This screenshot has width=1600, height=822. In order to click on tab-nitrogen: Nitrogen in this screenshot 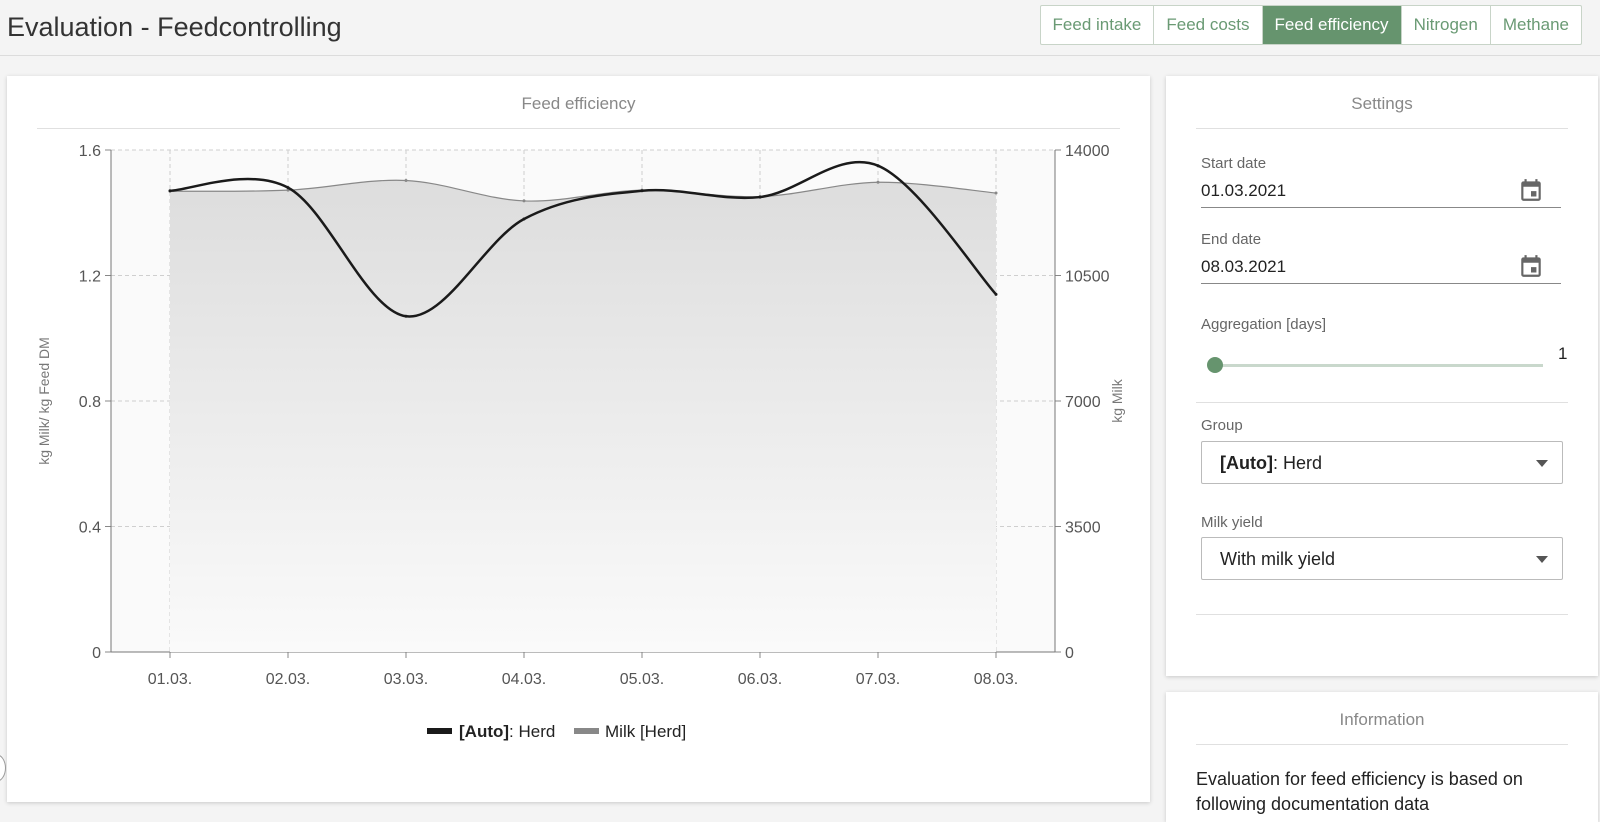, I will do `click(1446, 25)`.